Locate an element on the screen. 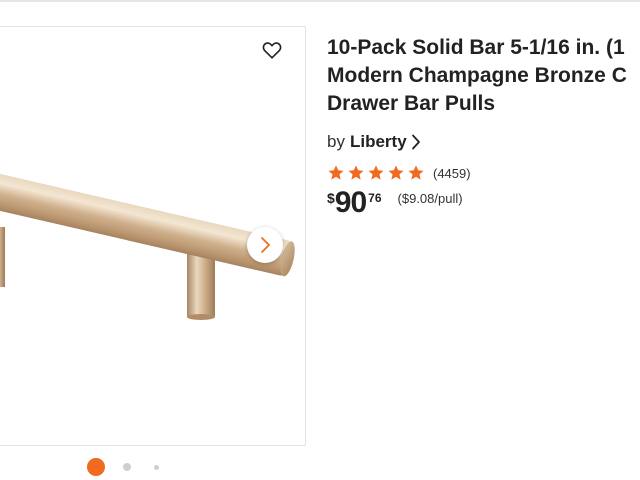 The image size is (640, 480). brand-prefix: by is located at coordinates (336, 141).